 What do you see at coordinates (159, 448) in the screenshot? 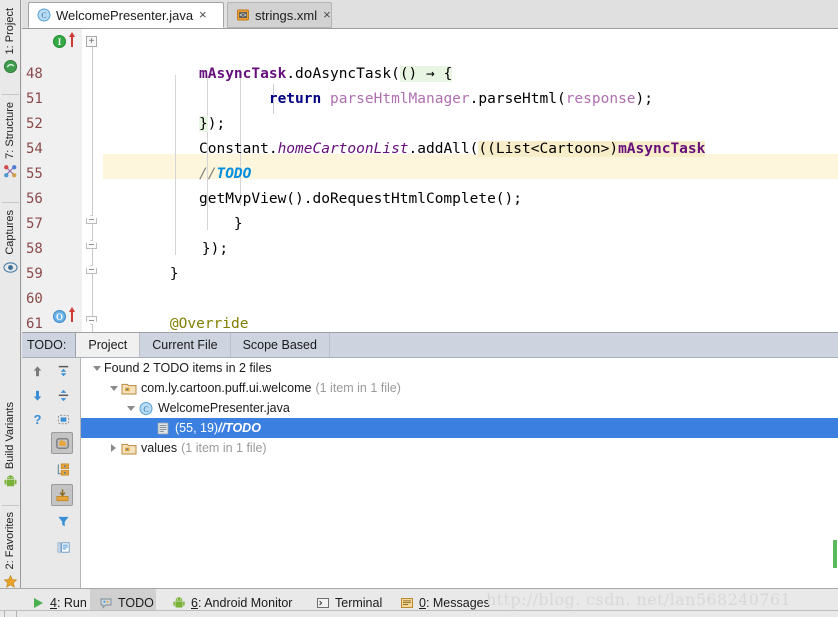
I see `tree-node-label: values` at bounding box center [159, 448].